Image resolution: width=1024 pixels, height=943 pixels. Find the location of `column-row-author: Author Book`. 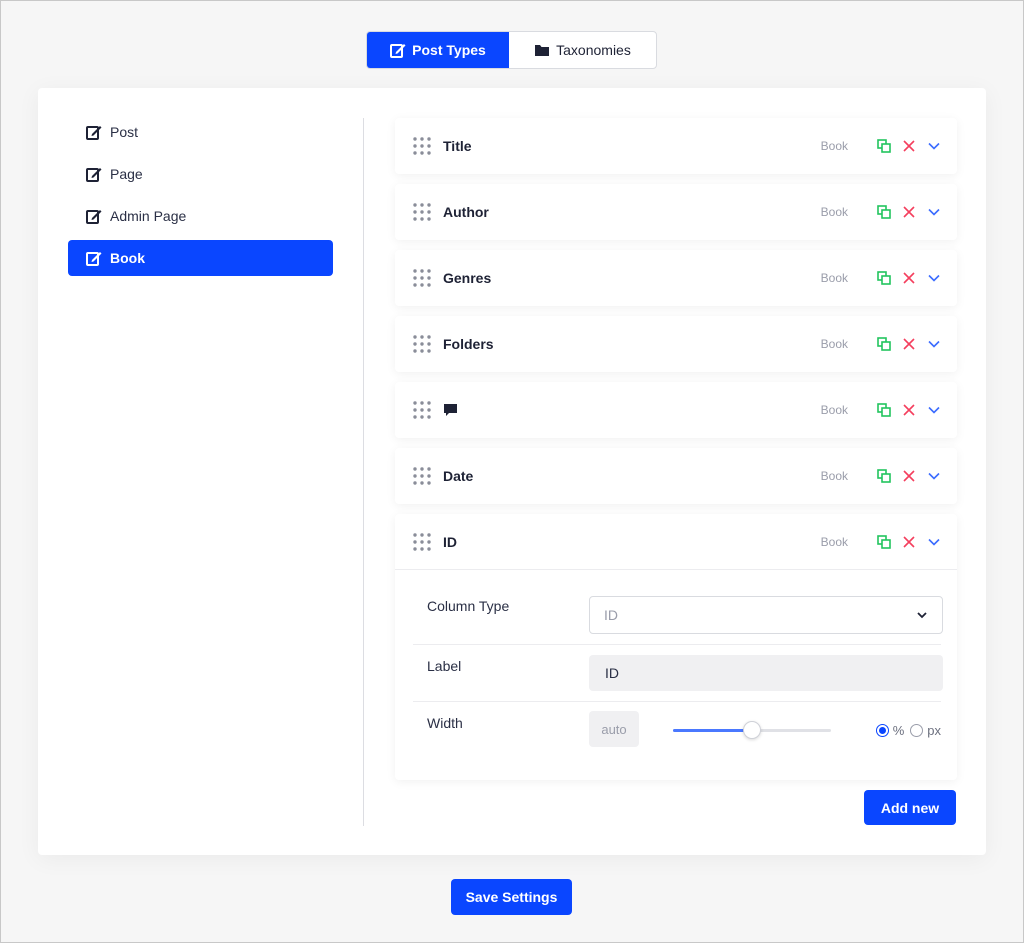

column-row-author: Author Book is located at coordinates (676, 212).